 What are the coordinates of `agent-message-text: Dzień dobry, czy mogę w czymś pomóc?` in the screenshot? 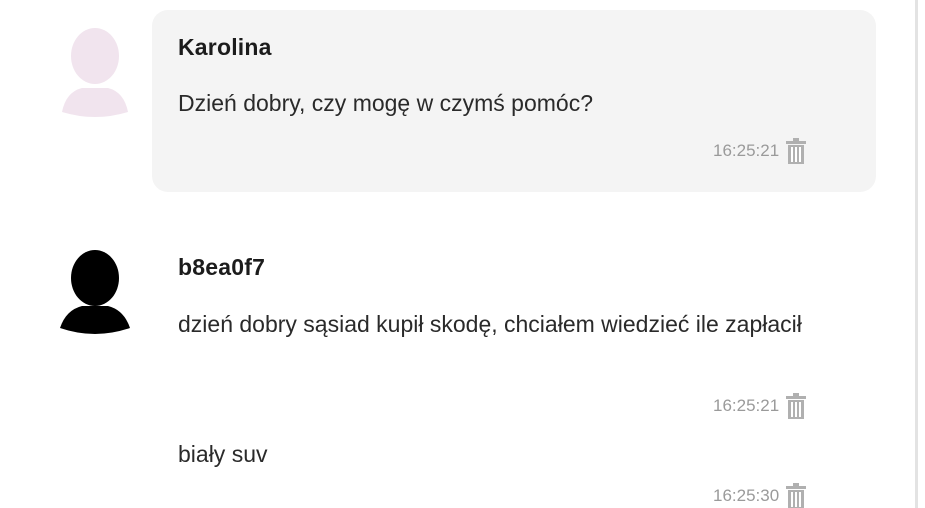 It's located at (385, 103).